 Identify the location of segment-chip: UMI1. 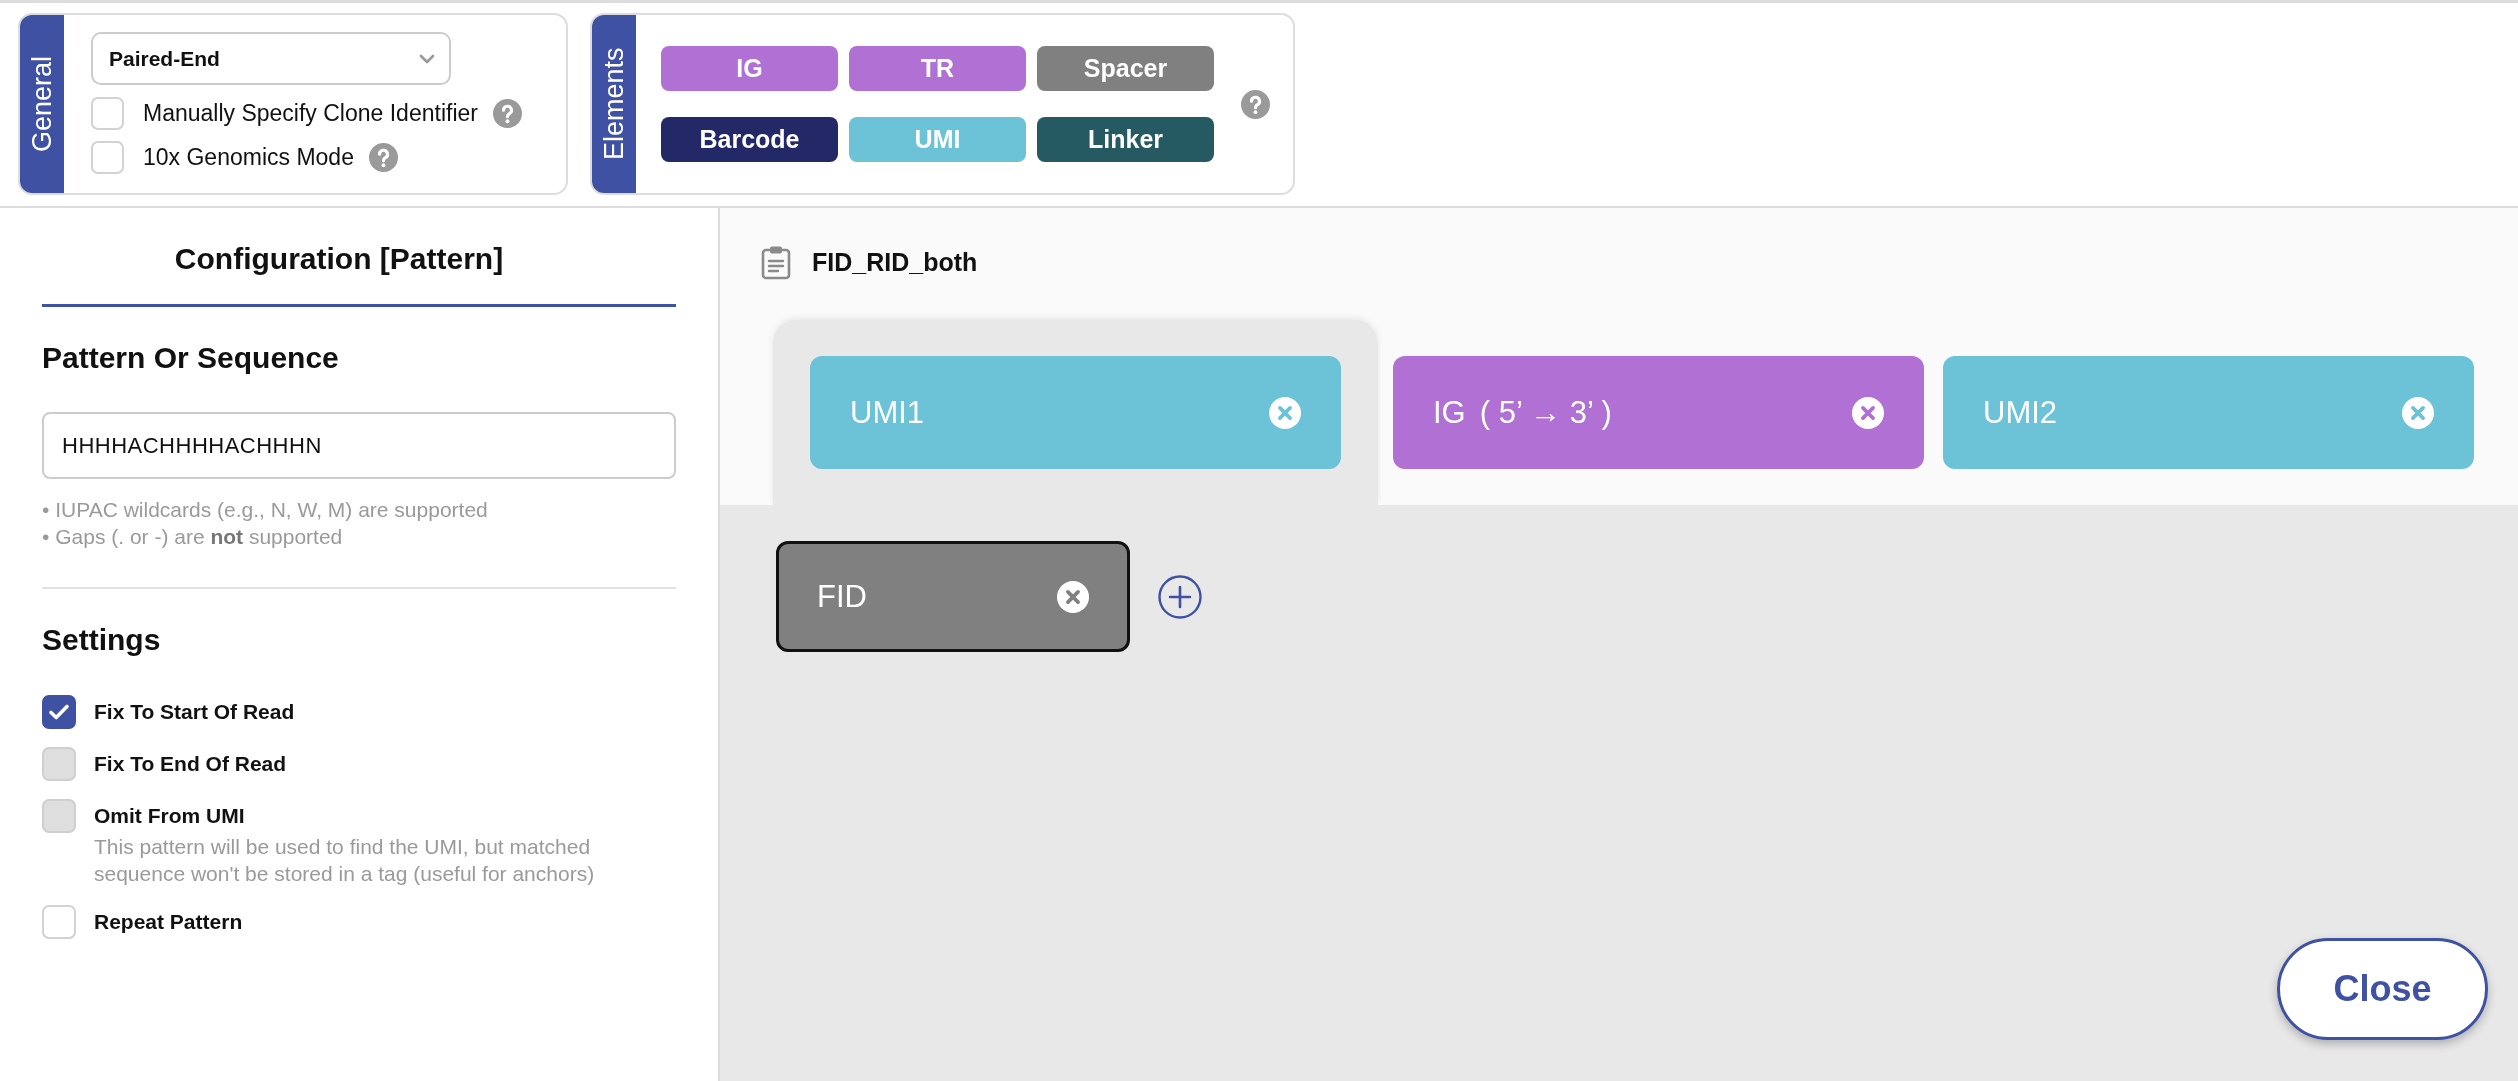
(1075, 412).